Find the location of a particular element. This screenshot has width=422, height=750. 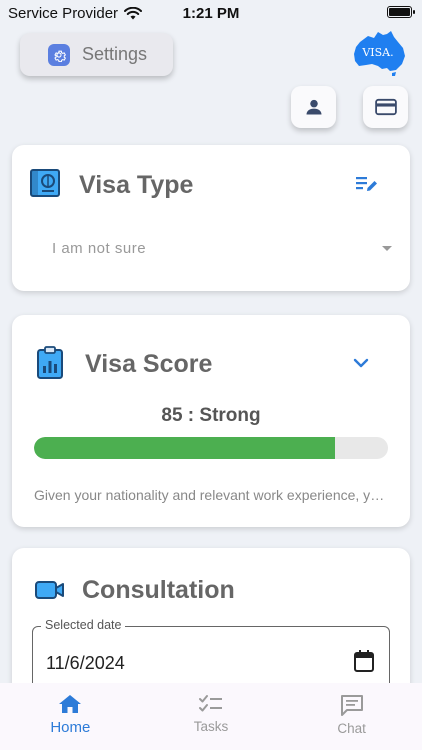

visa-type-dropdown: I am not sure is located at coordinates (222, 252).